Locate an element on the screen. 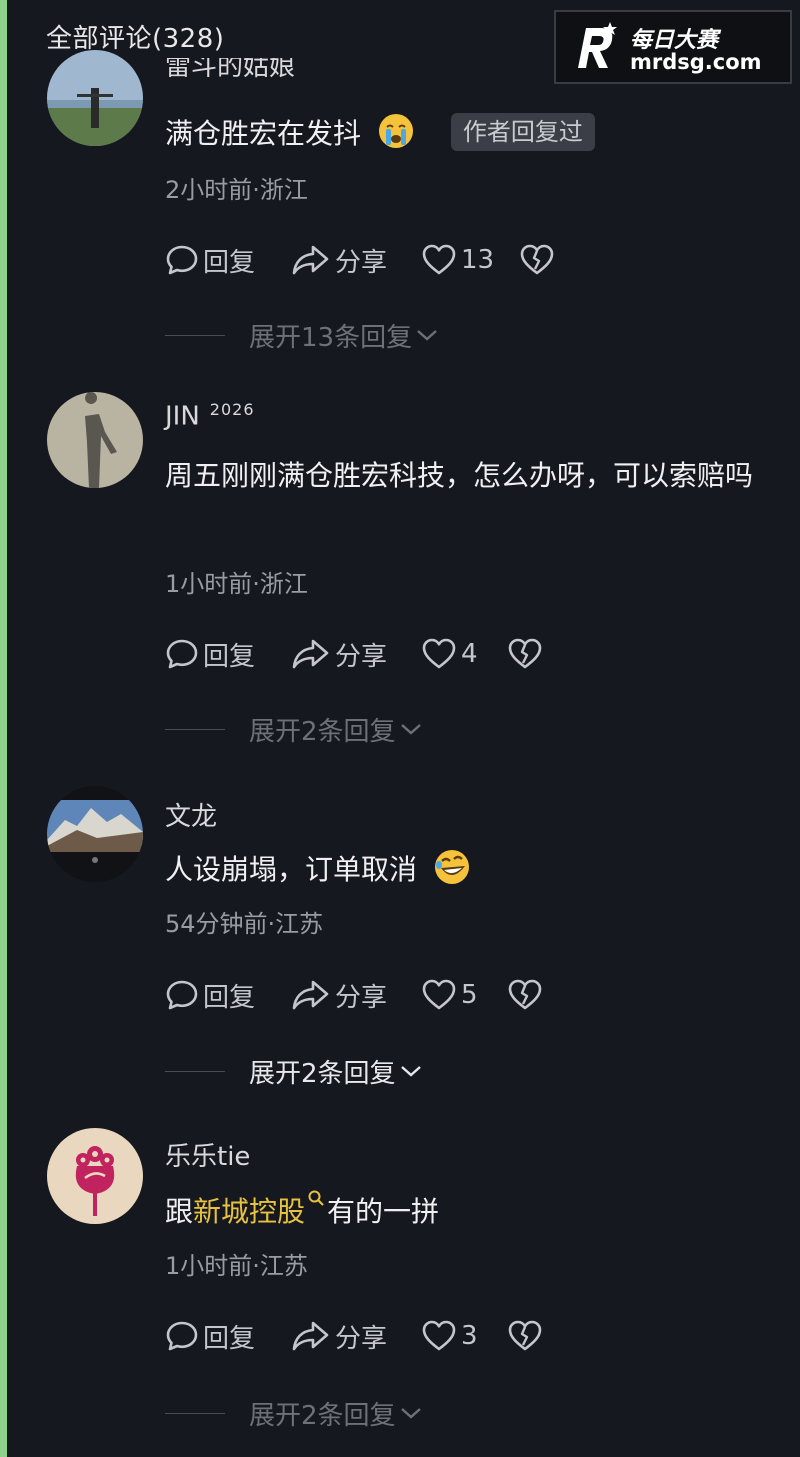  comment-meta: 54分钟前·江苏 is located at coordinates (244, 924).